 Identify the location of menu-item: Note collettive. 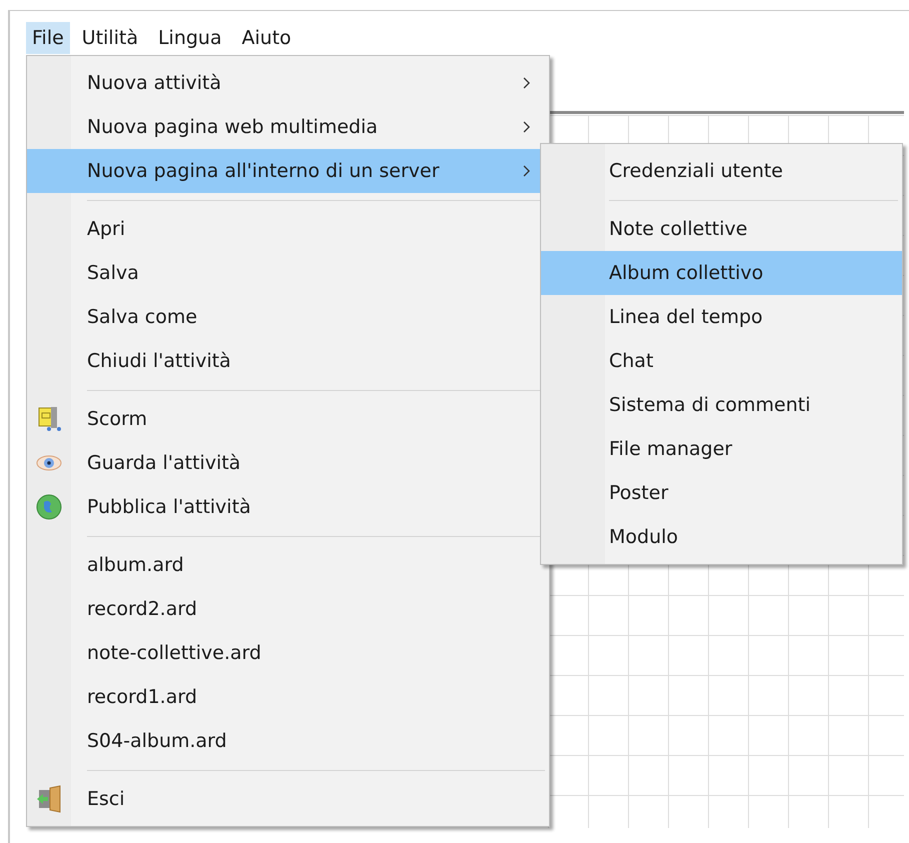
(721, 229).